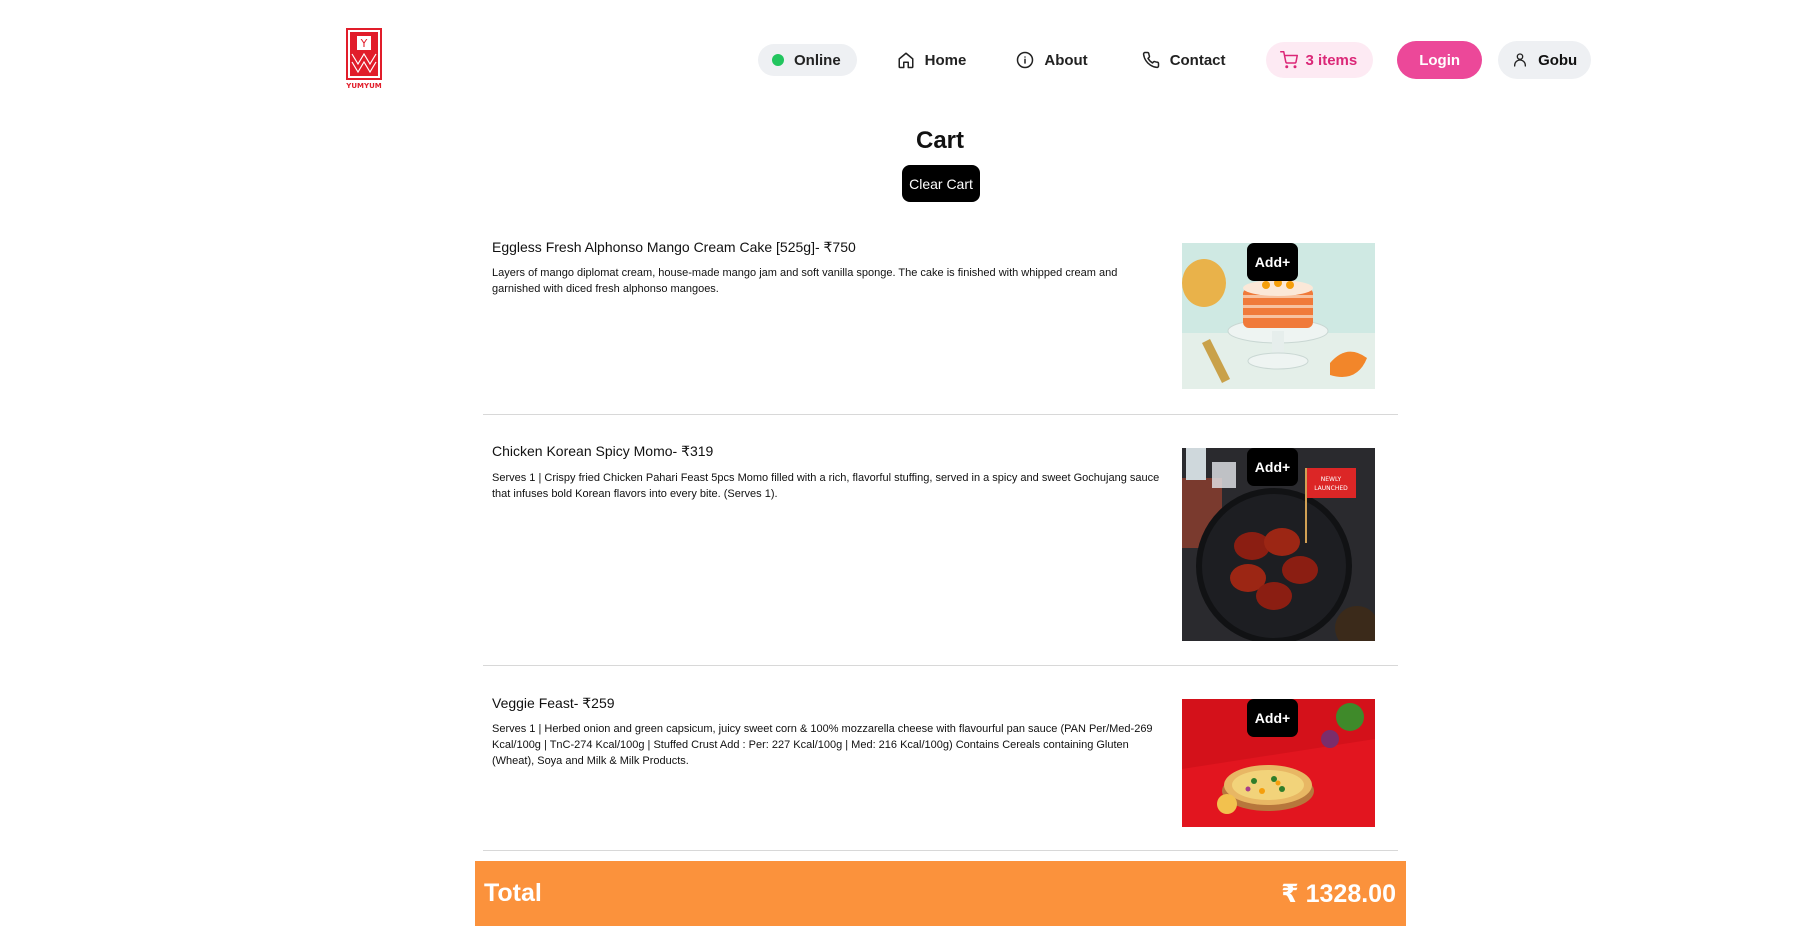 This screenshot has height=937, width=1810. What do you see at coordinates (1440, 60) in the screenshot?
I see `login-button: Login` at bounding box center [1440, 60].